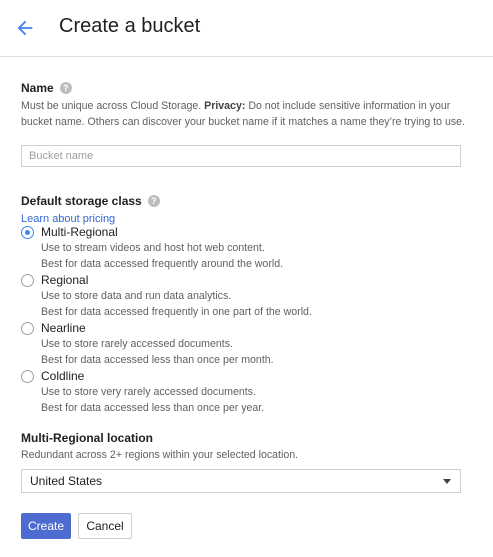  Describe the element at coordinates (37, 88) in the screenshot. I see `name-label: Name` at that location.